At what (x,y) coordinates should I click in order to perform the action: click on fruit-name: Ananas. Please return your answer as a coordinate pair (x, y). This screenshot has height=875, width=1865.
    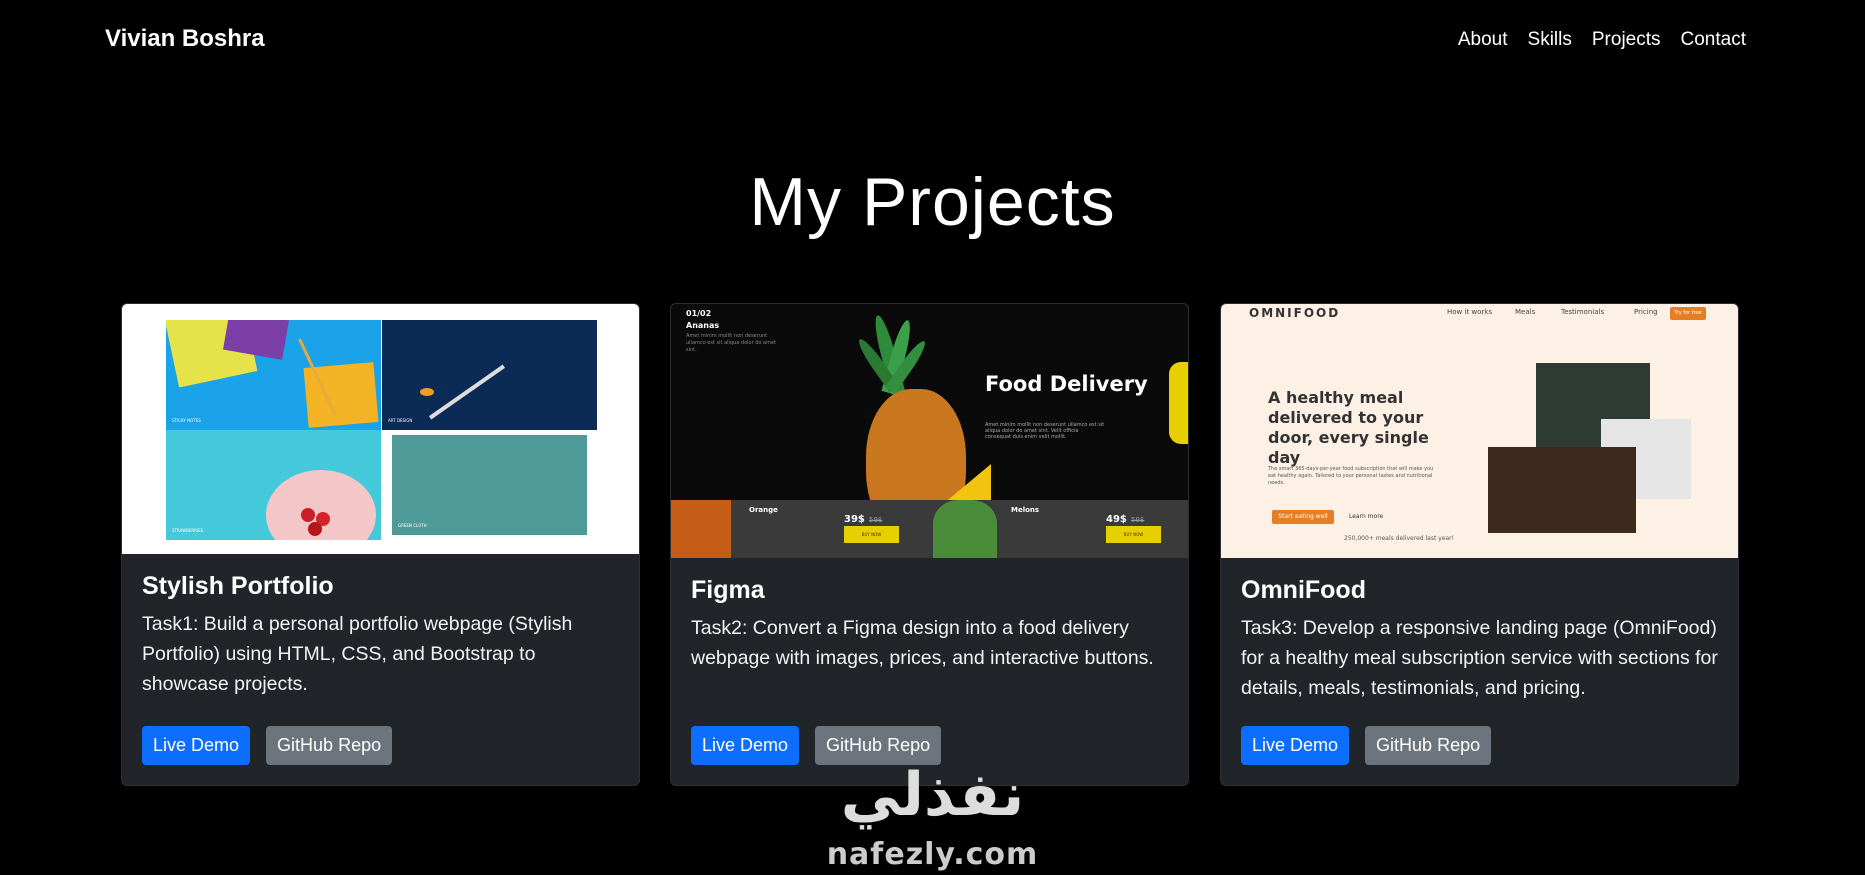
    Looking at the image, I should click on (703, 325).